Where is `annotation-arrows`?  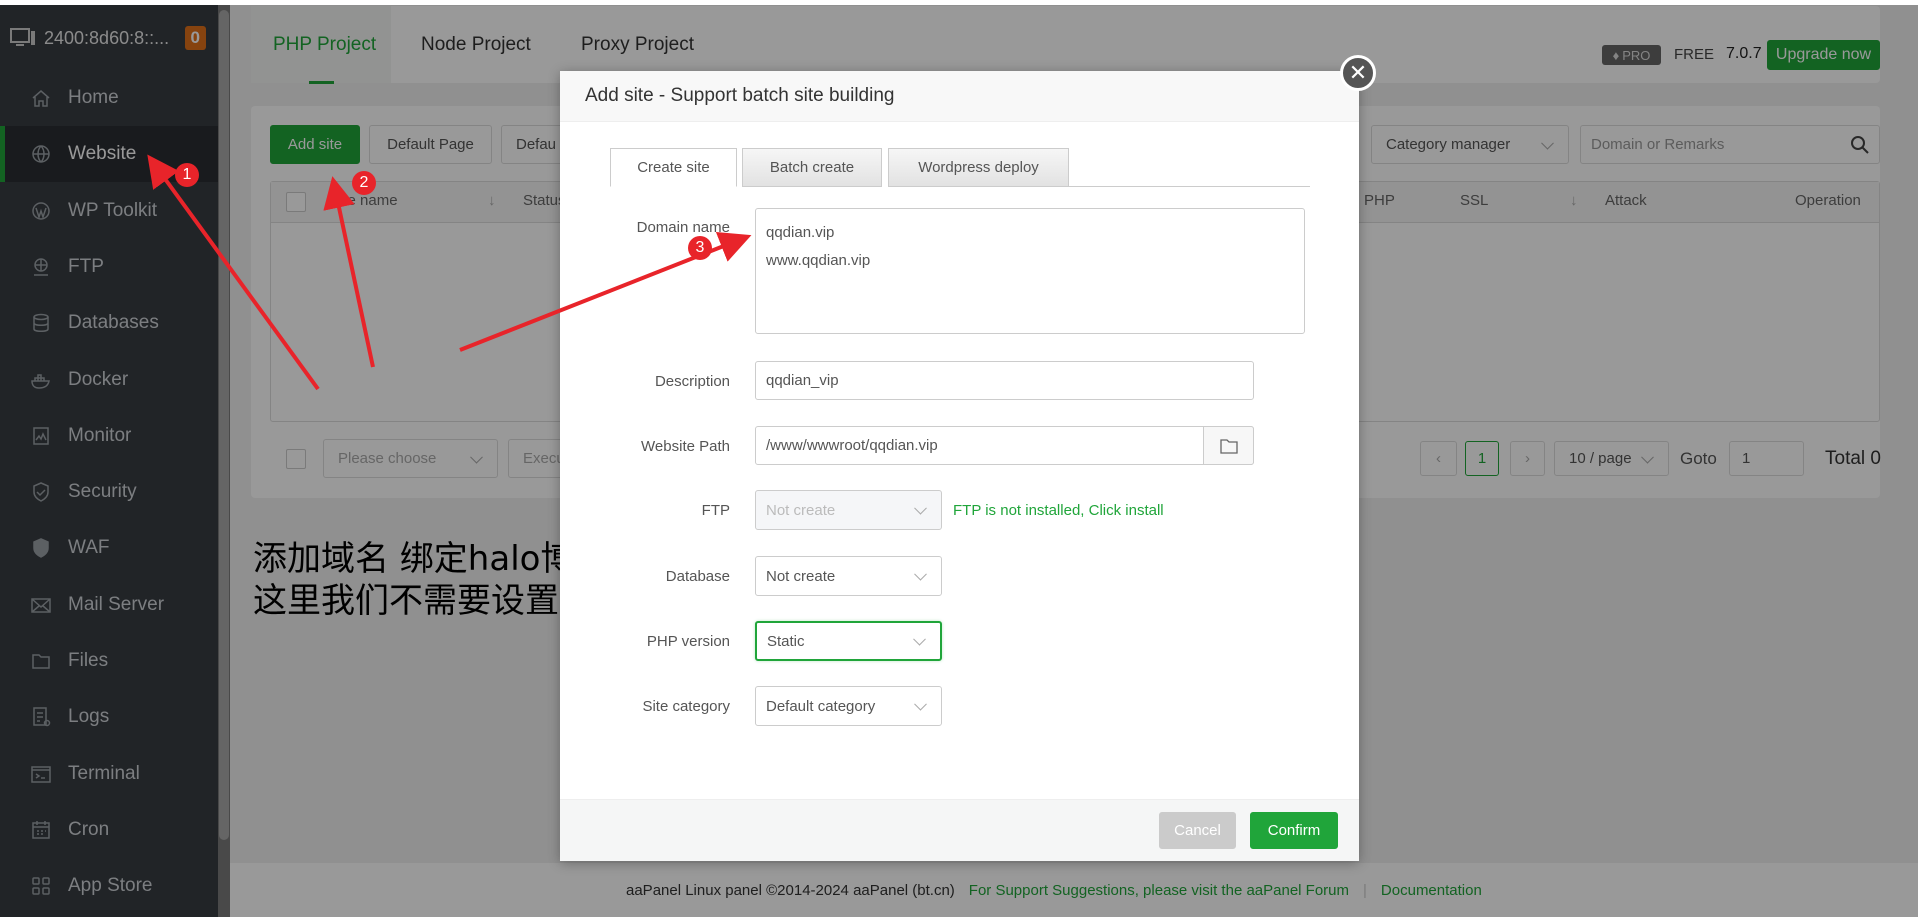
annotation-arrows is located at coordinates (449, 272).